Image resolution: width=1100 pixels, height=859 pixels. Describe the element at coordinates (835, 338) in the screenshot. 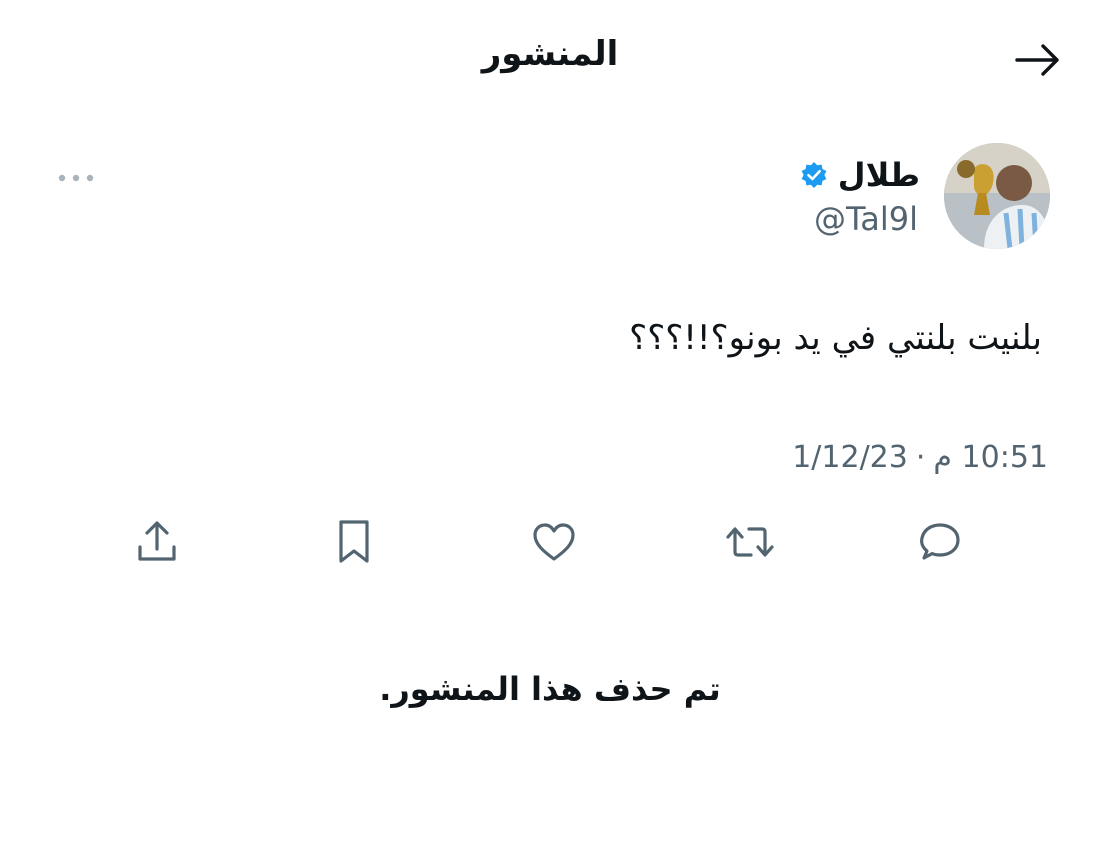

I see `tweet-text: بلنيت بلنتي في يد بونو؟!!؟؟؟` at that location.